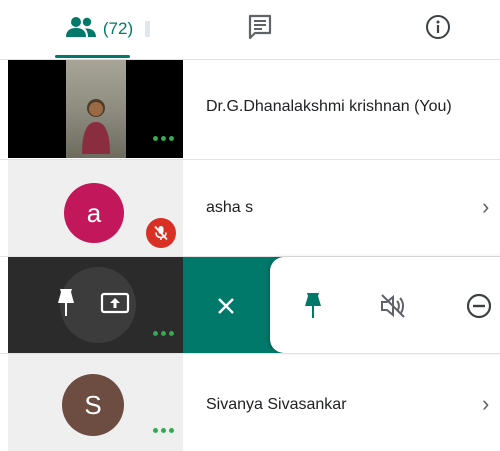 Image resolution: width=500 pixels, height=451 pixels. Describe the element at coordinates (226, 306) in the screenshot. I see `close-icon` at that location.